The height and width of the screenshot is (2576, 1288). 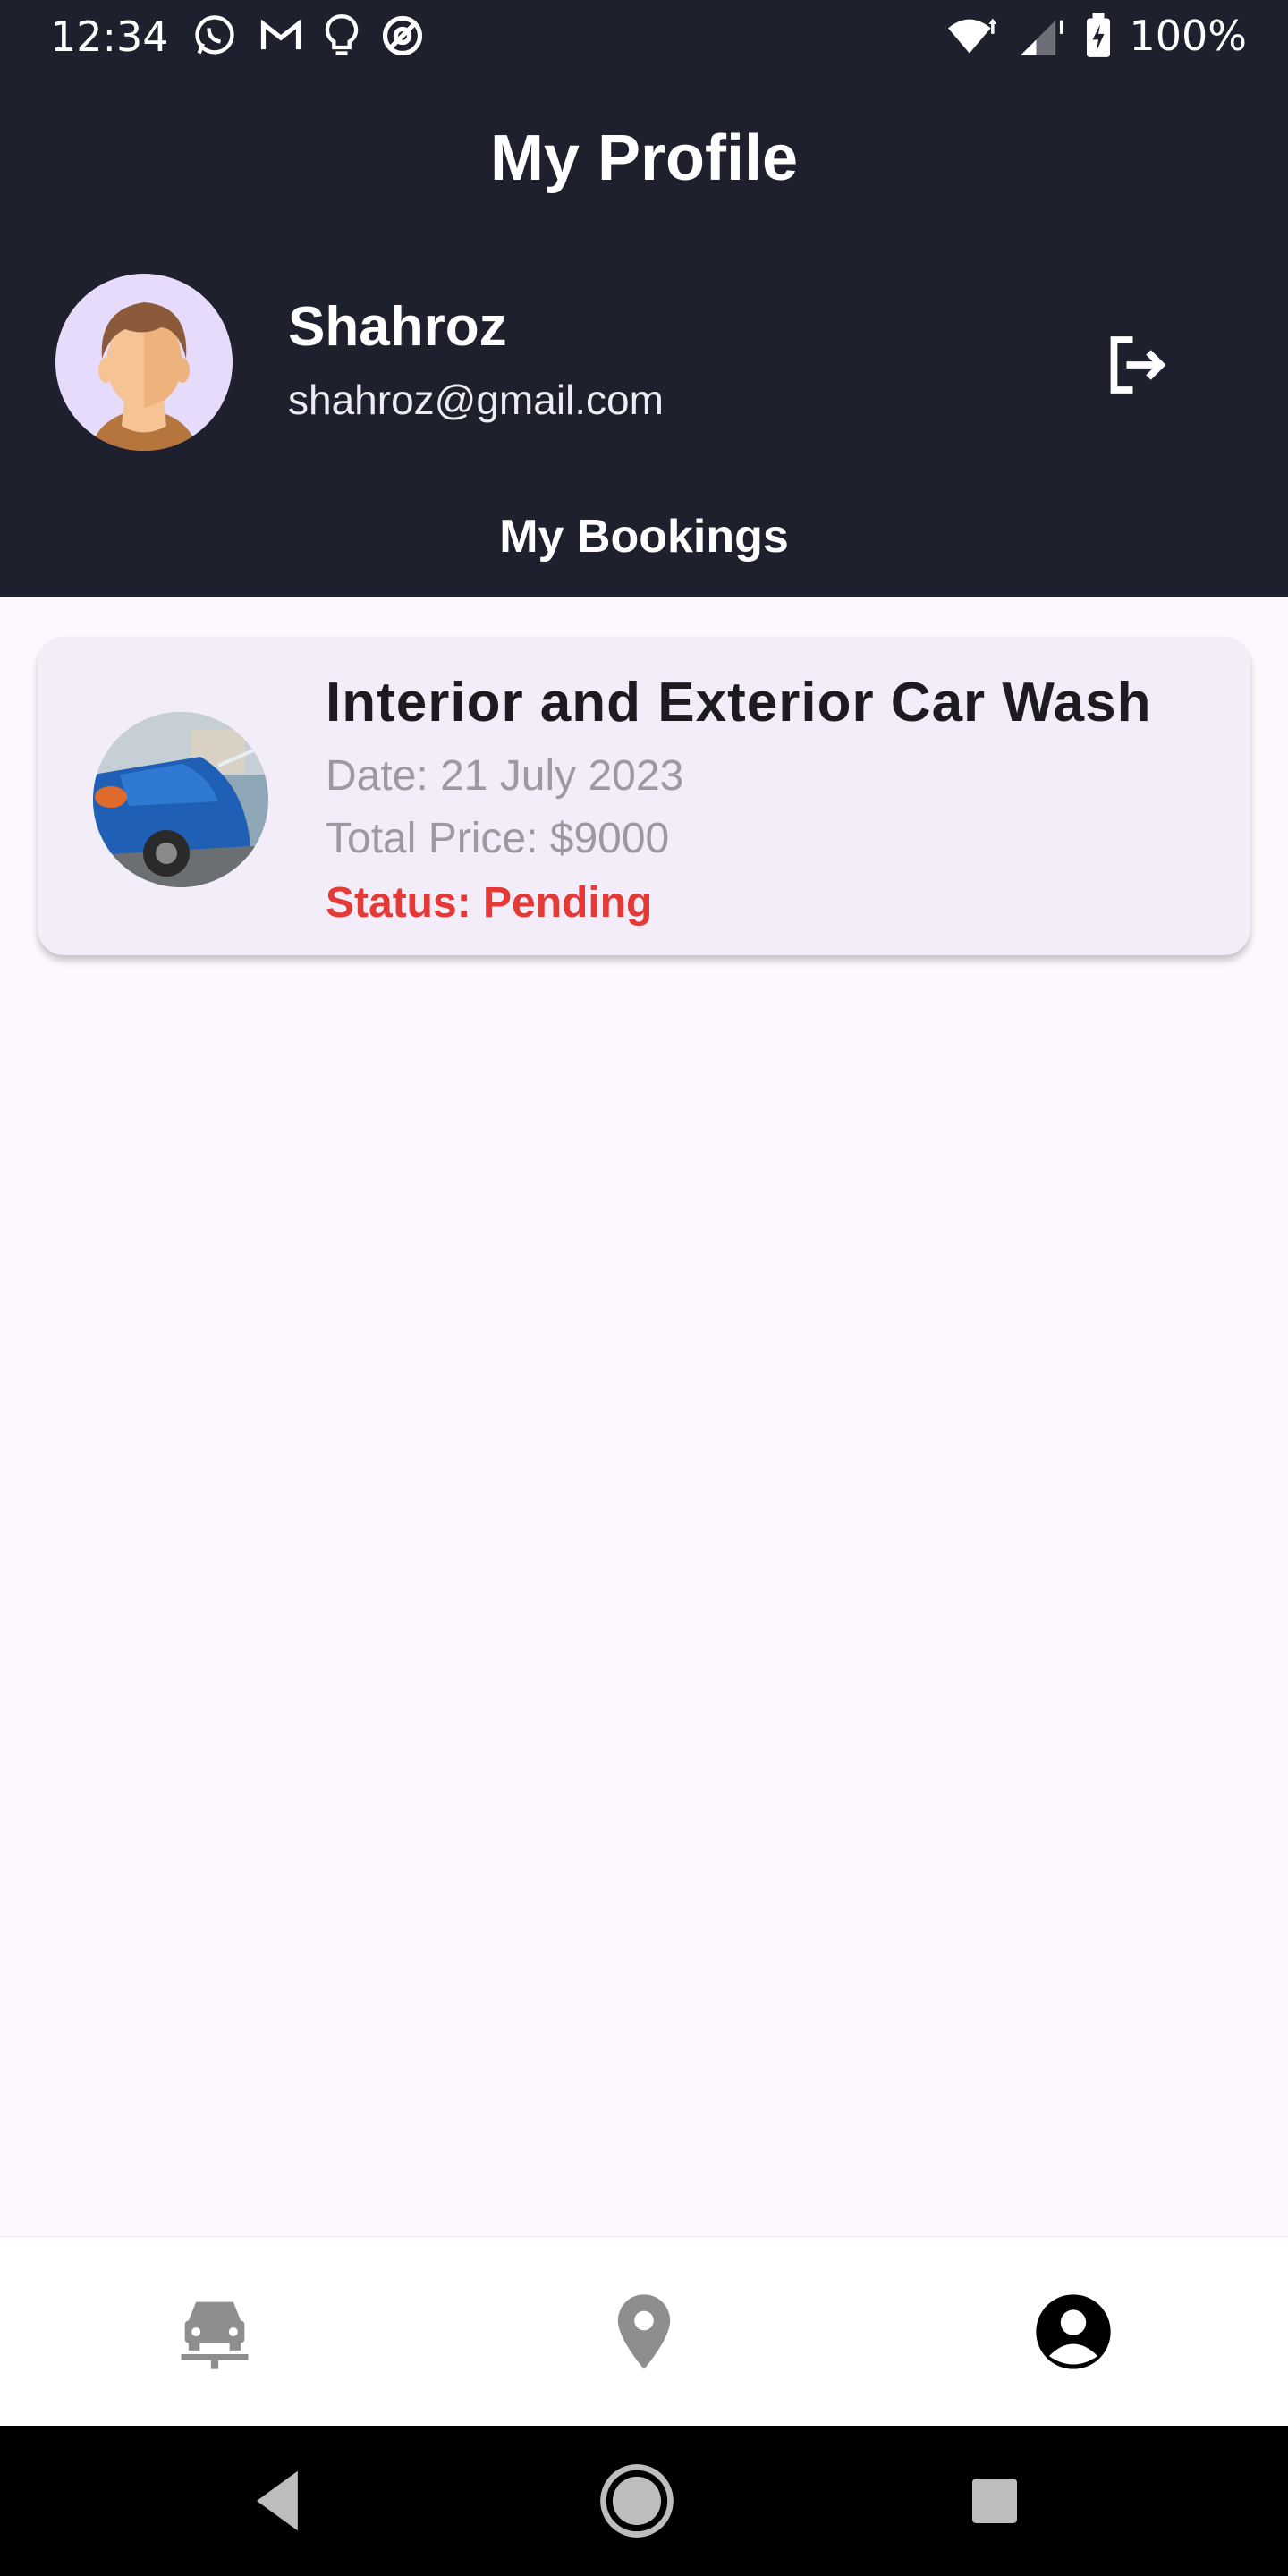 I want to click on home-circle-icon, so click(x=637, y=2501).